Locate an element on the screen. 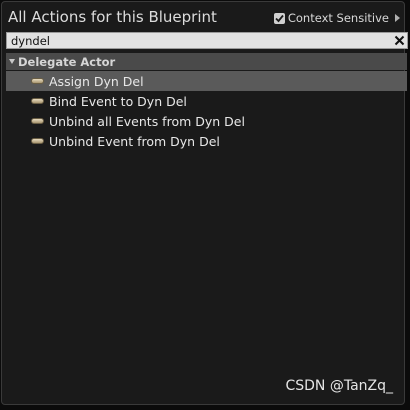 This screenshot has height=410, width=410. search-box is located at coordinates (207, 40).